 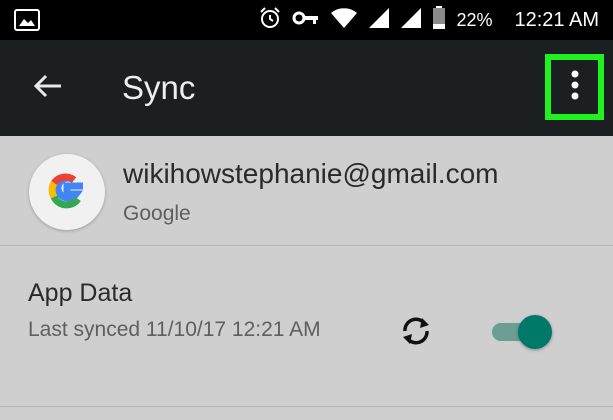 I want to click on sync-item-title: App Data, so click(x=80, y=293).